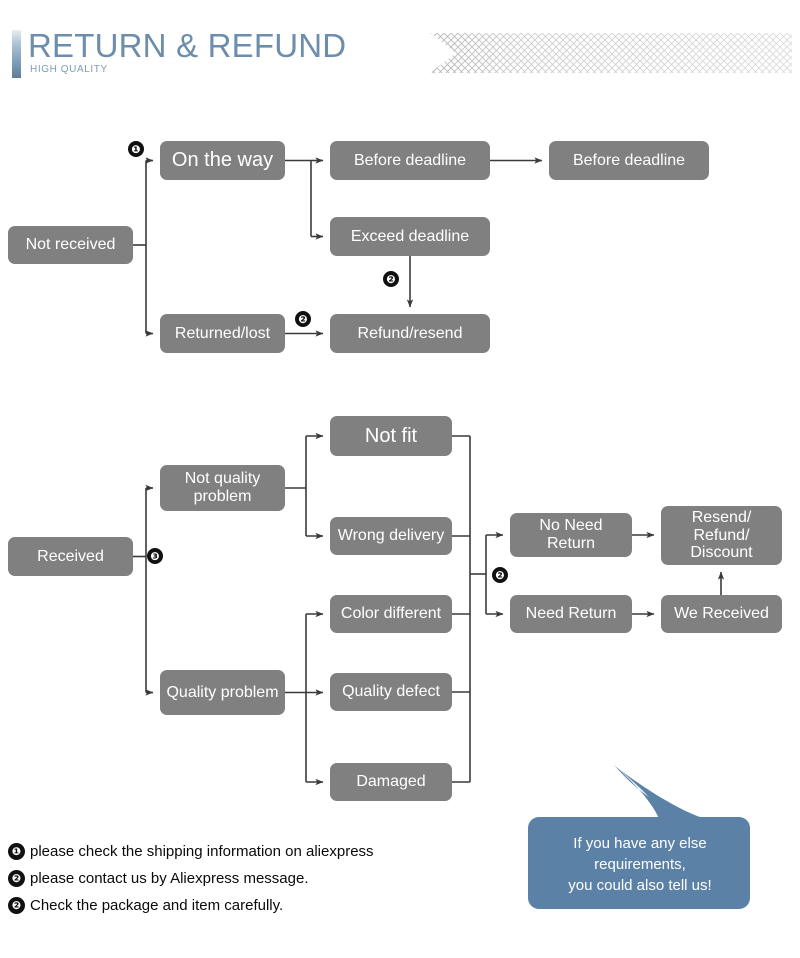 The width and height of the screenshot is (800, 958). I want to click on footnote-text-2: please contact us by Aliexpress message., so click(169, 878).